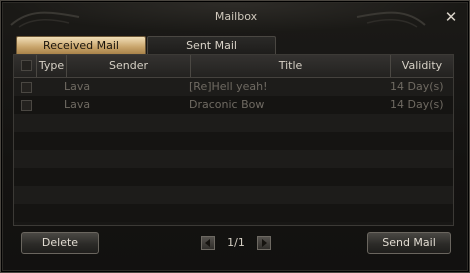  Describe the element at coordinates (81, 45) in the screenshot. I see `tab-received-mail: Received Mail` at that location.